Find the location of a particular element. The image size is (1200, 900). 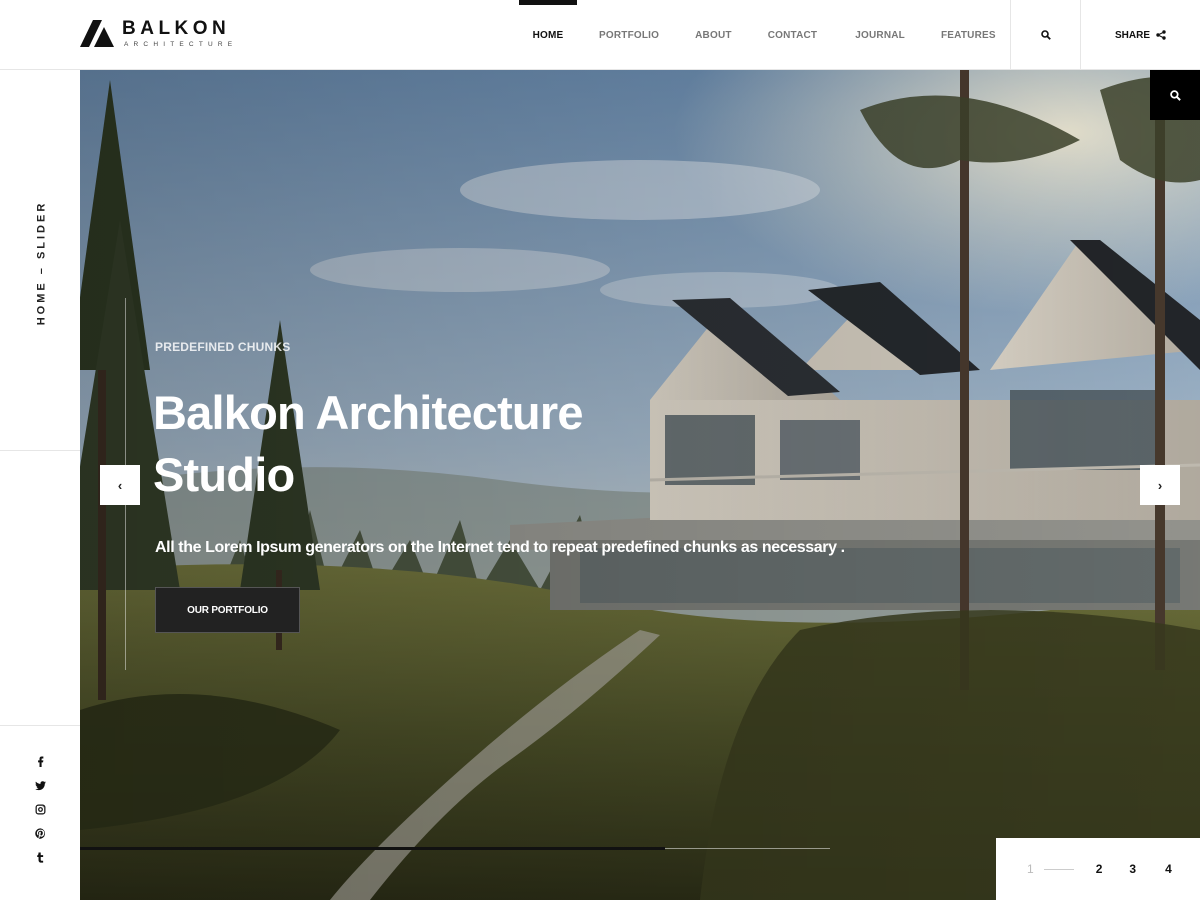

twitter-link is located at coordinates (40, 785).